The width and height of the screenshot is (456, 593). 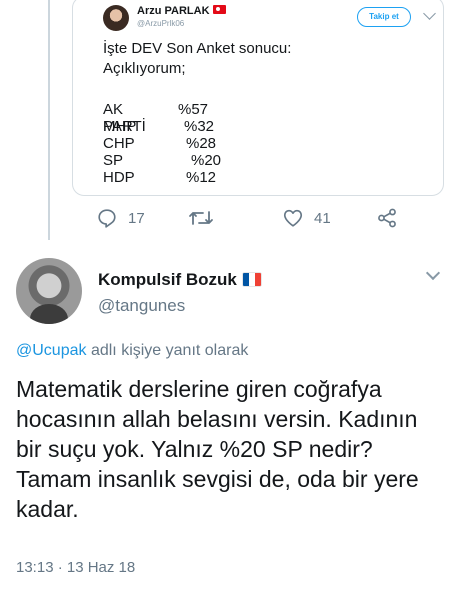 What do you see at coordinates (219, 9) in the screenshot?
I see `turkey-flag-icon` at bounding box center [219, 9].